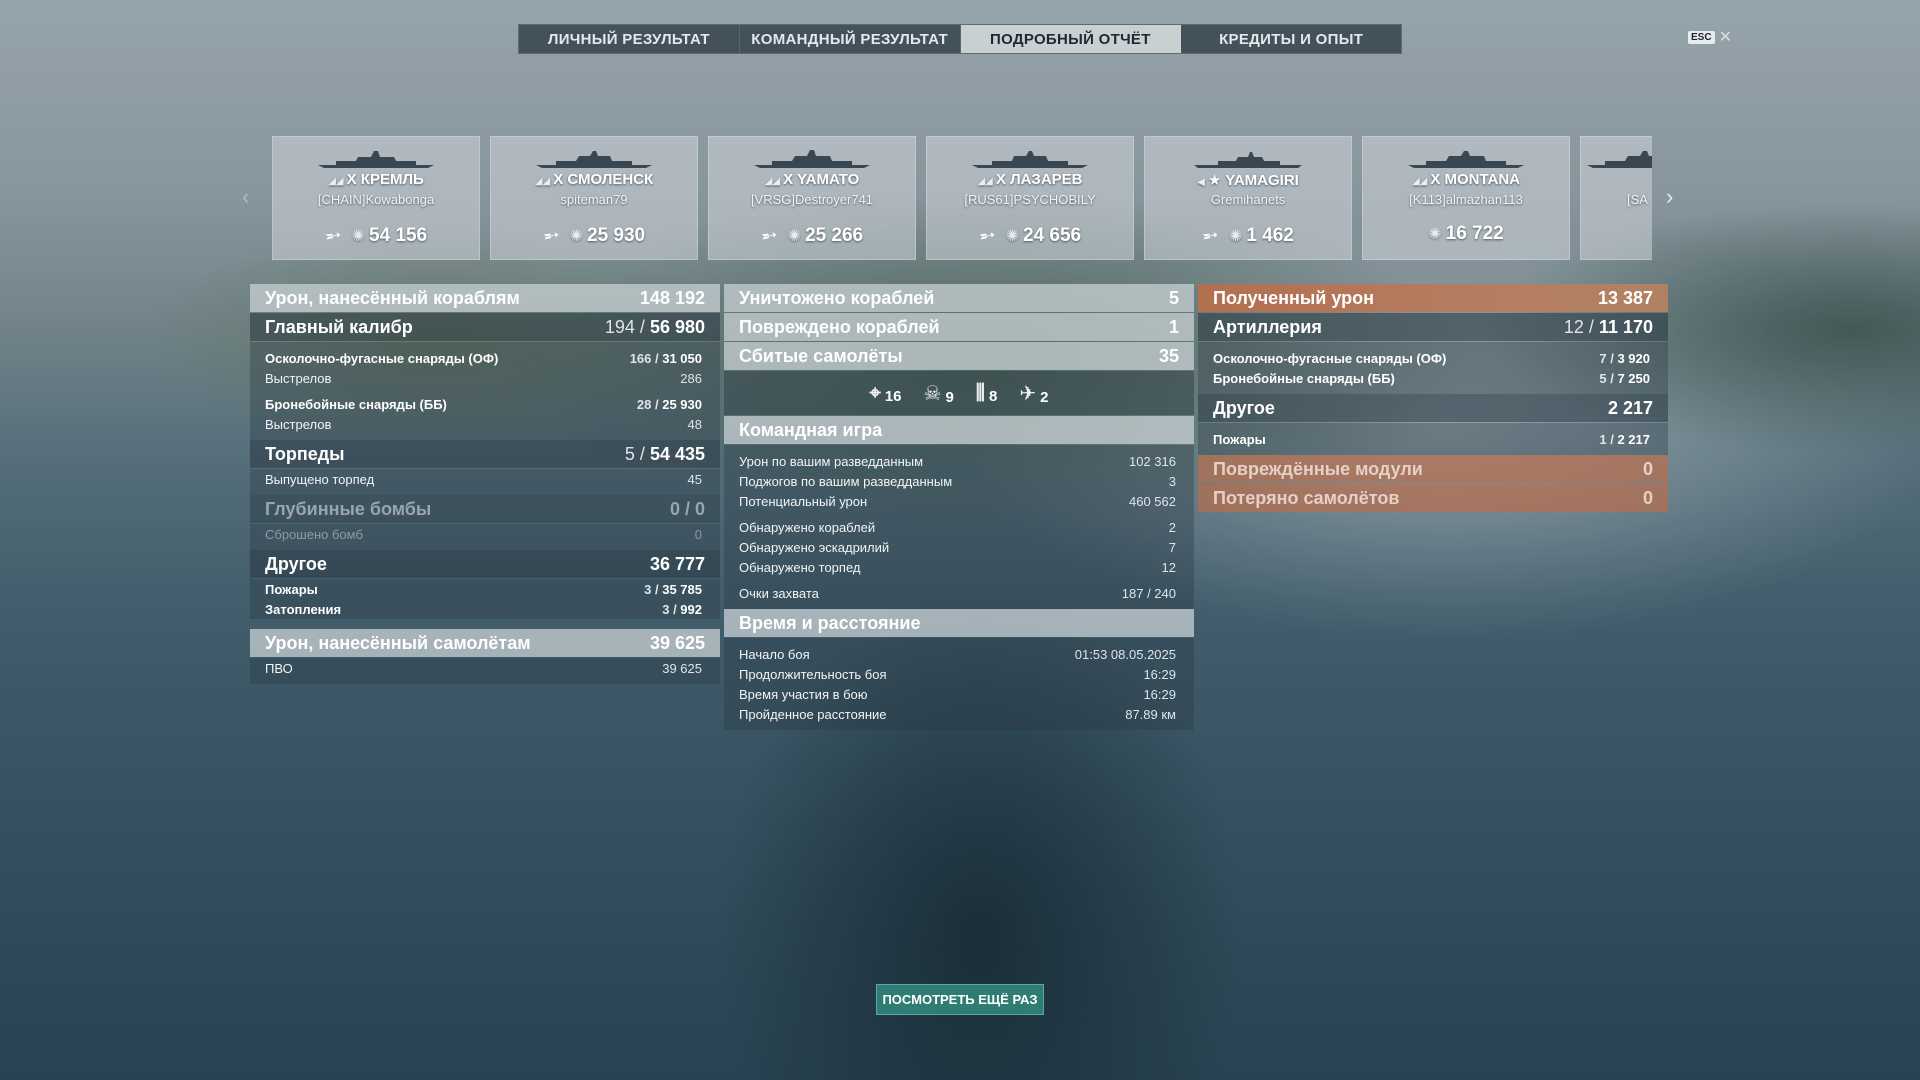 The width and height of the screenshot is (1920, 1080). Describe the element at coordinates (1306, 497) in the screenshot. I see `planes-lost-label: Потеряно самолётов` at that location.